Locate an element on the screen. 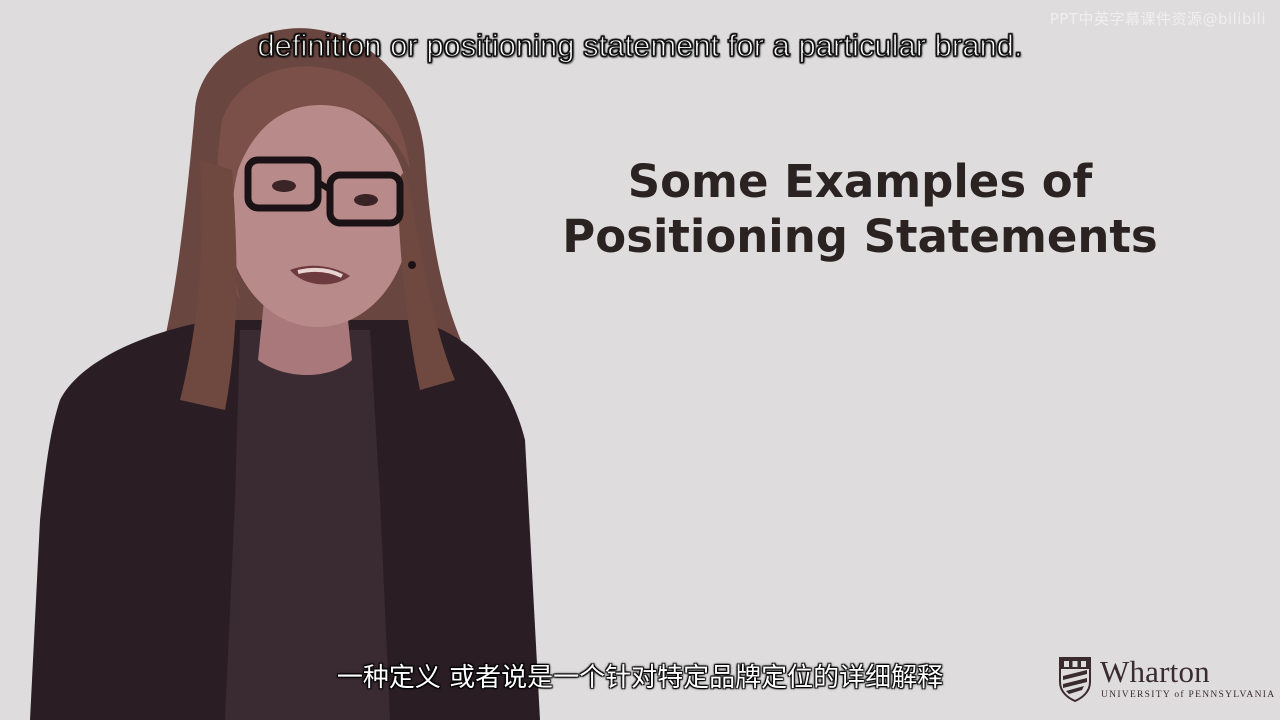  logo-name: Wharton is located at coordinates (1155, 671).